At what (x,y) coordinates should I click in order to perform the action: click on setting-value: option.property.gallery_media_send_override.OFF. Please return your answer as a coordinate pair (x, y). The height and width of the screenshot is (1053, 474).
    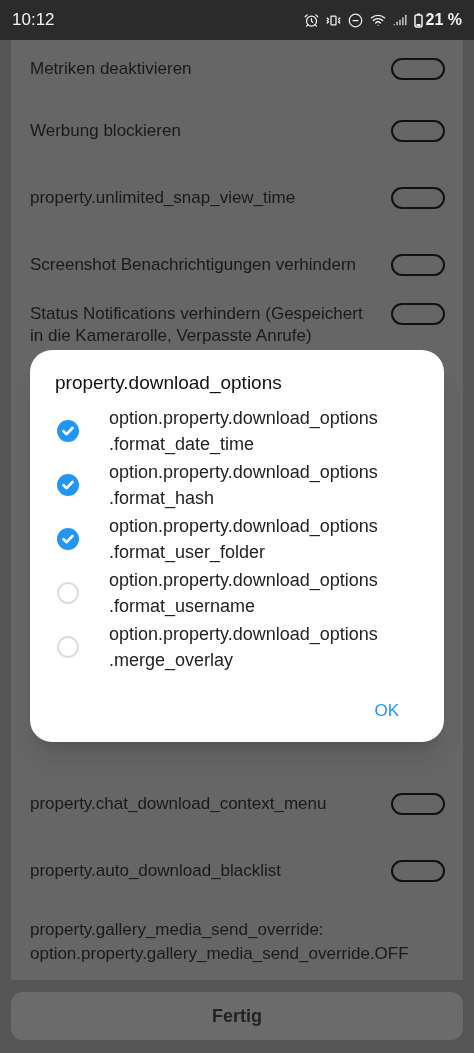
    Looking at the image, I should click on (220, 954).